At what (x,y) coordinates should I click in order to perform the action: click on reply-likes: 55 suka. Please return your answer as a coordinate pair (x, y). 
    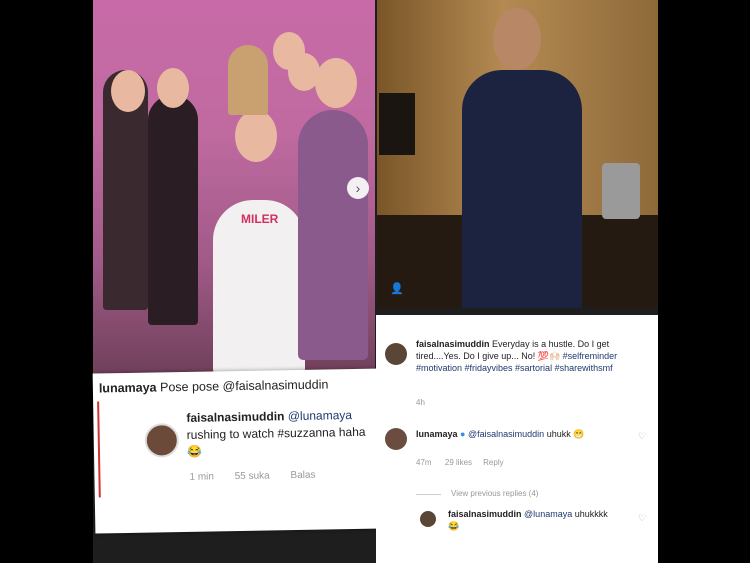
    Looking at the image, I should click on (252, 476).